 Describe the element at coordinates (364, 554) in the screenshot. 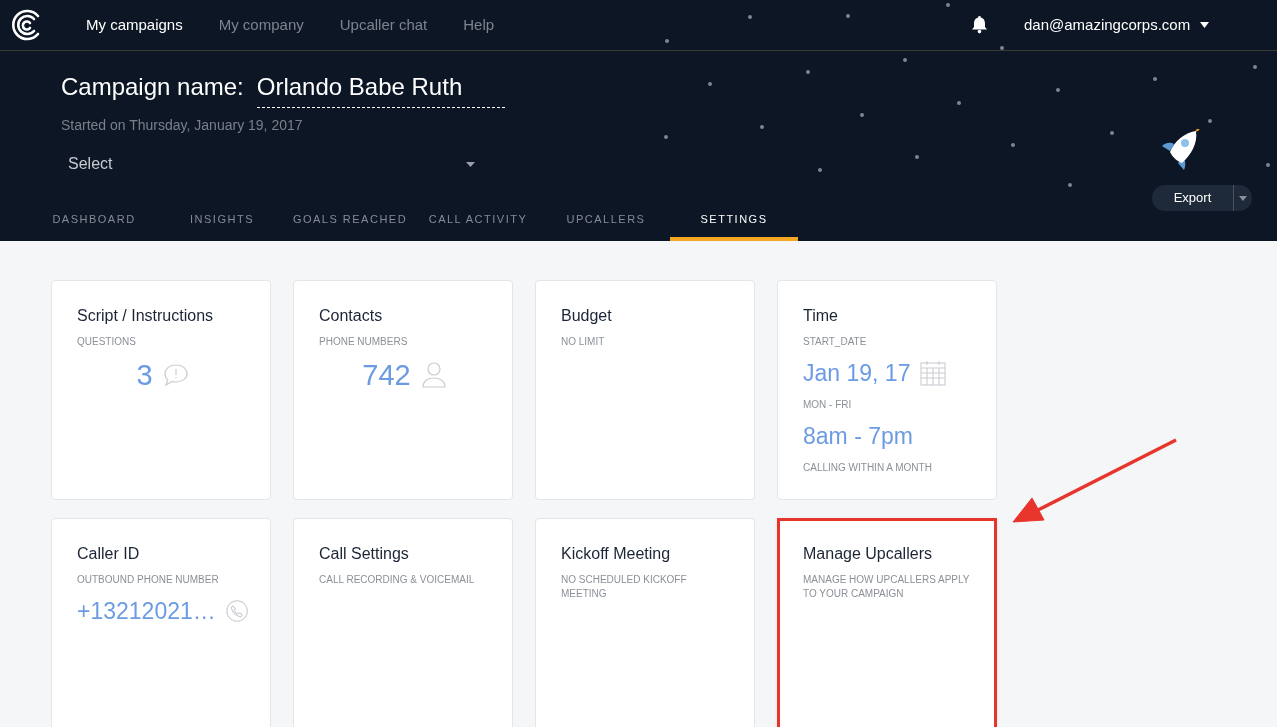

I see `card-title: Call Settings` at that location.